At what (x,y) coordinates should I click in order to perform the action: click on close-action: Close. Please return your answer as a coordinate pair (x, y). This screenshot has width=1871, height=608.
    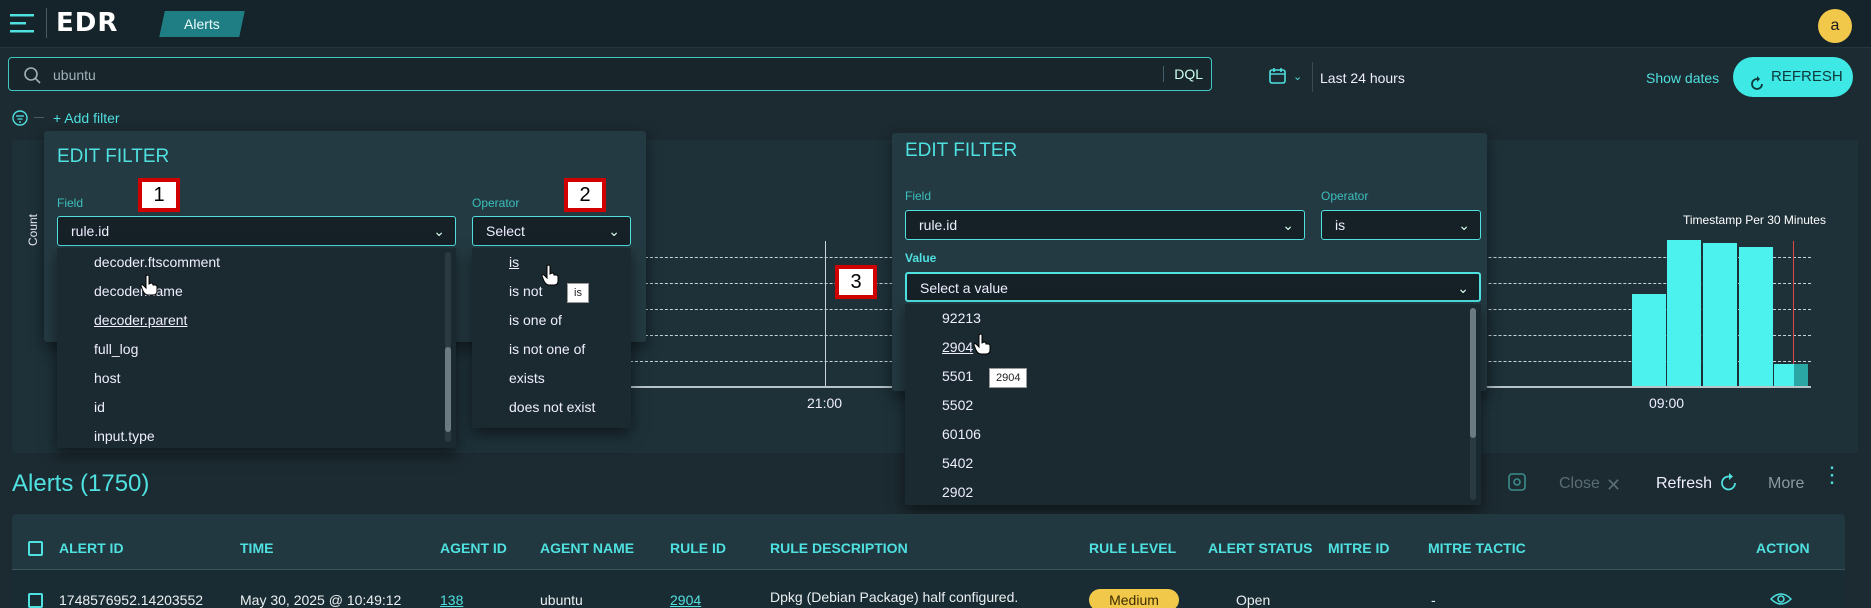
    Looking at the image, I should click on (1579, 484).